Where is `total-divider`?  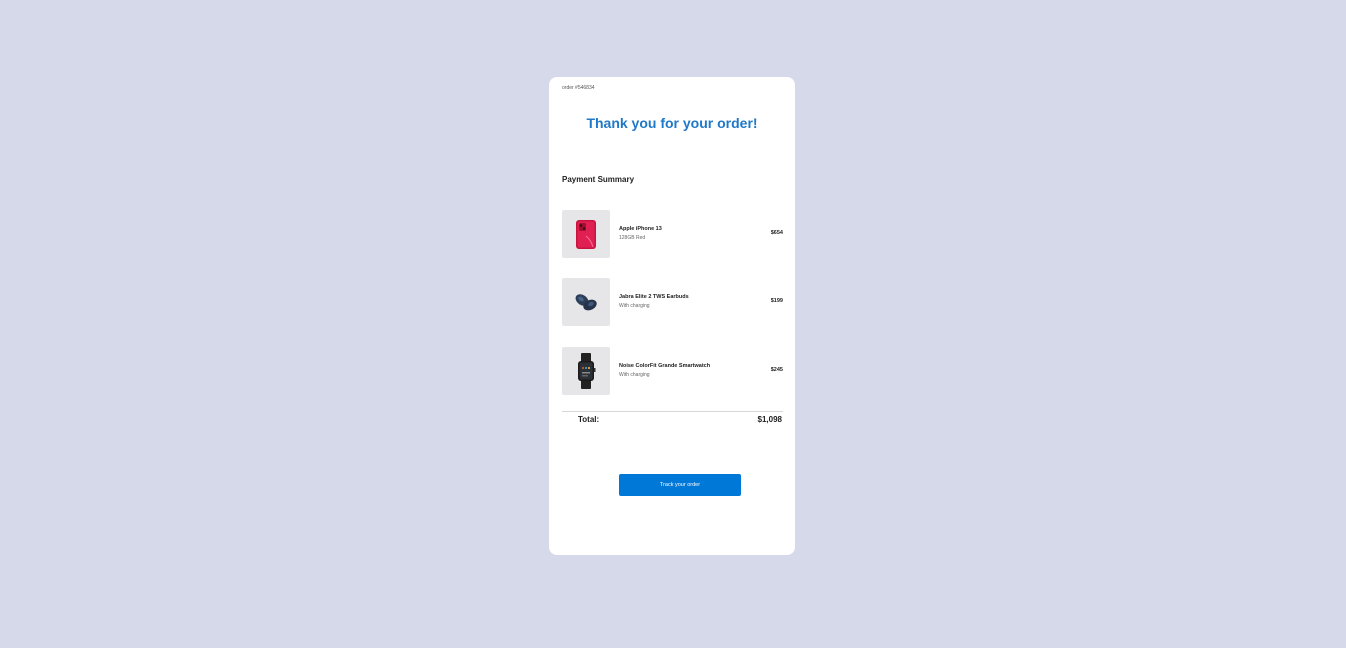 total-divider is located at coordinates (672, 411).